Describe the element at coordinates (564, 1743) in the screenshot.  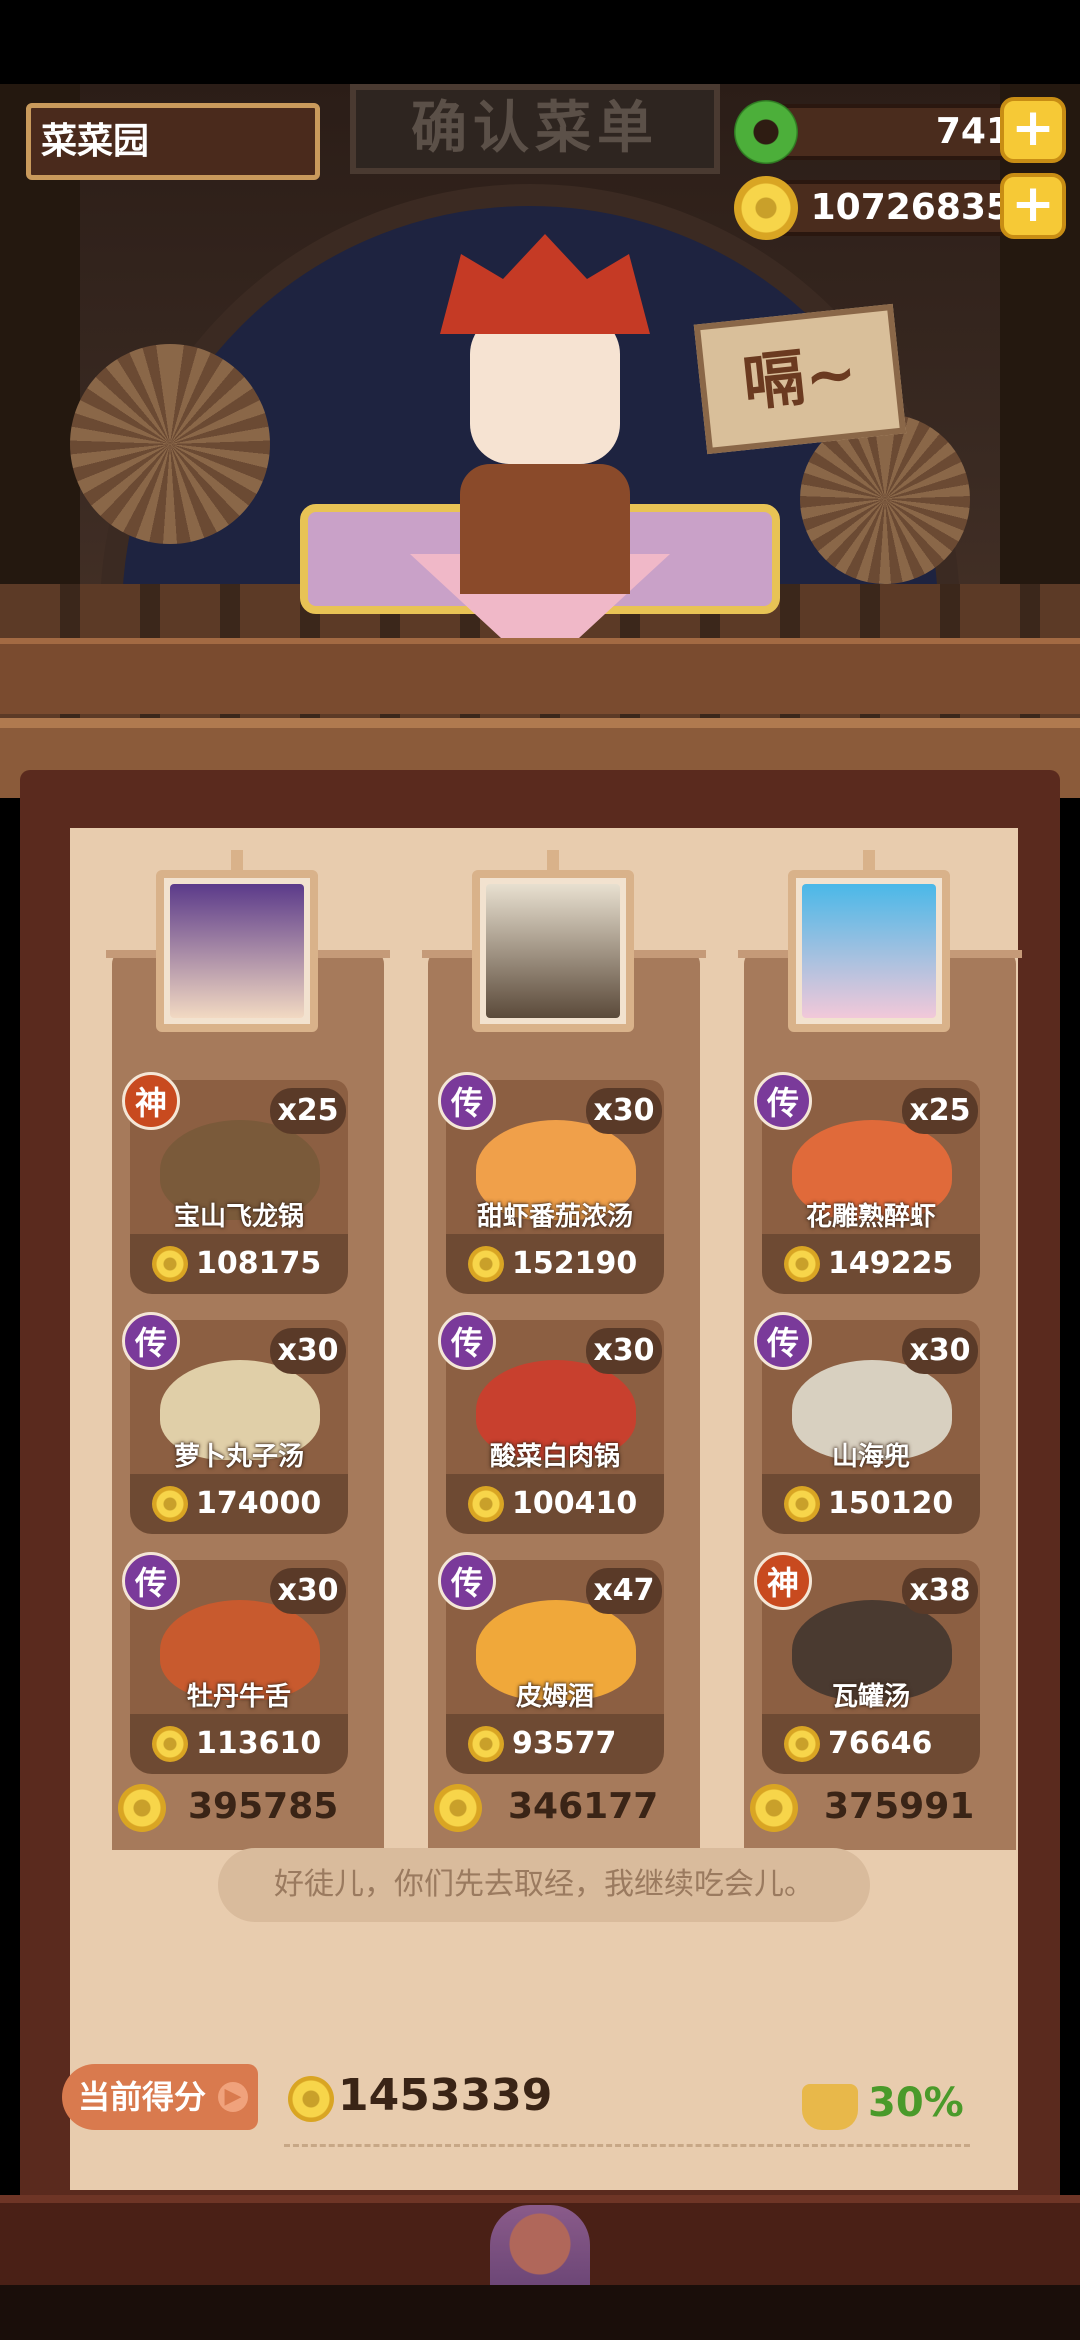
I see `dish-price: 93577` at that location.